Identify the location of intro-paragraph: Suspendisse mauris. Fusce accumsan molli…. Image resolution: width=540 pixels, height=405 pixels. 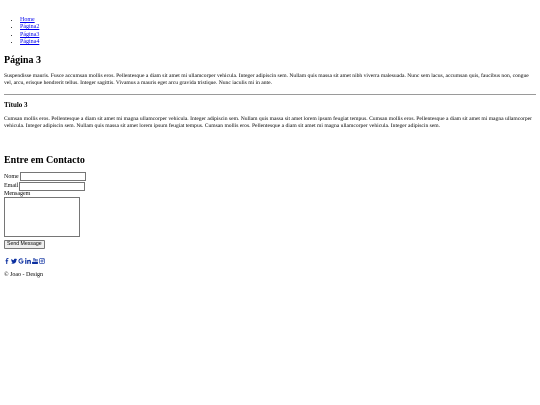
(266, 79).